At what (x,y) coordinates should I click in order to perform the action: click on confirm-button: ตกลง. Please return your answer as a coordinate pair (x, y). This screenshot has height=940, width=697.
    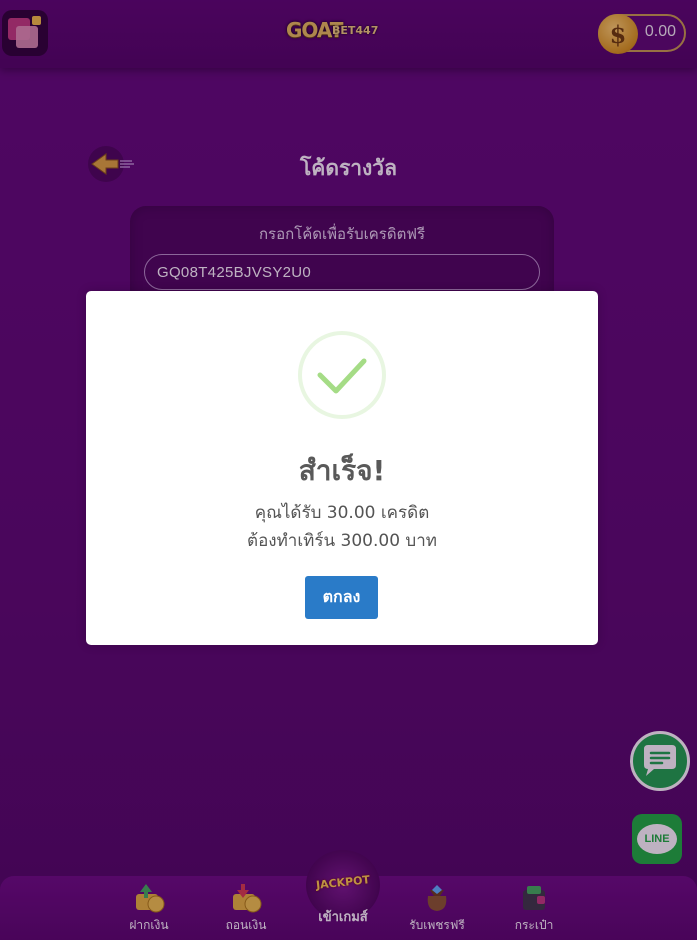
    Looking at the image, I should click on (341, 597).